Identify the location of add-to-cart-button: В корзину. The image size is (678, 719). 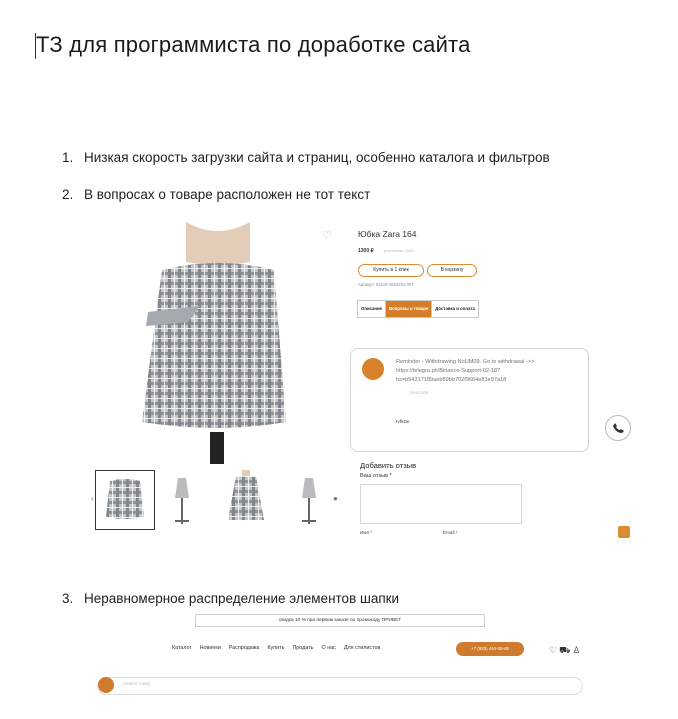
(452, 270).